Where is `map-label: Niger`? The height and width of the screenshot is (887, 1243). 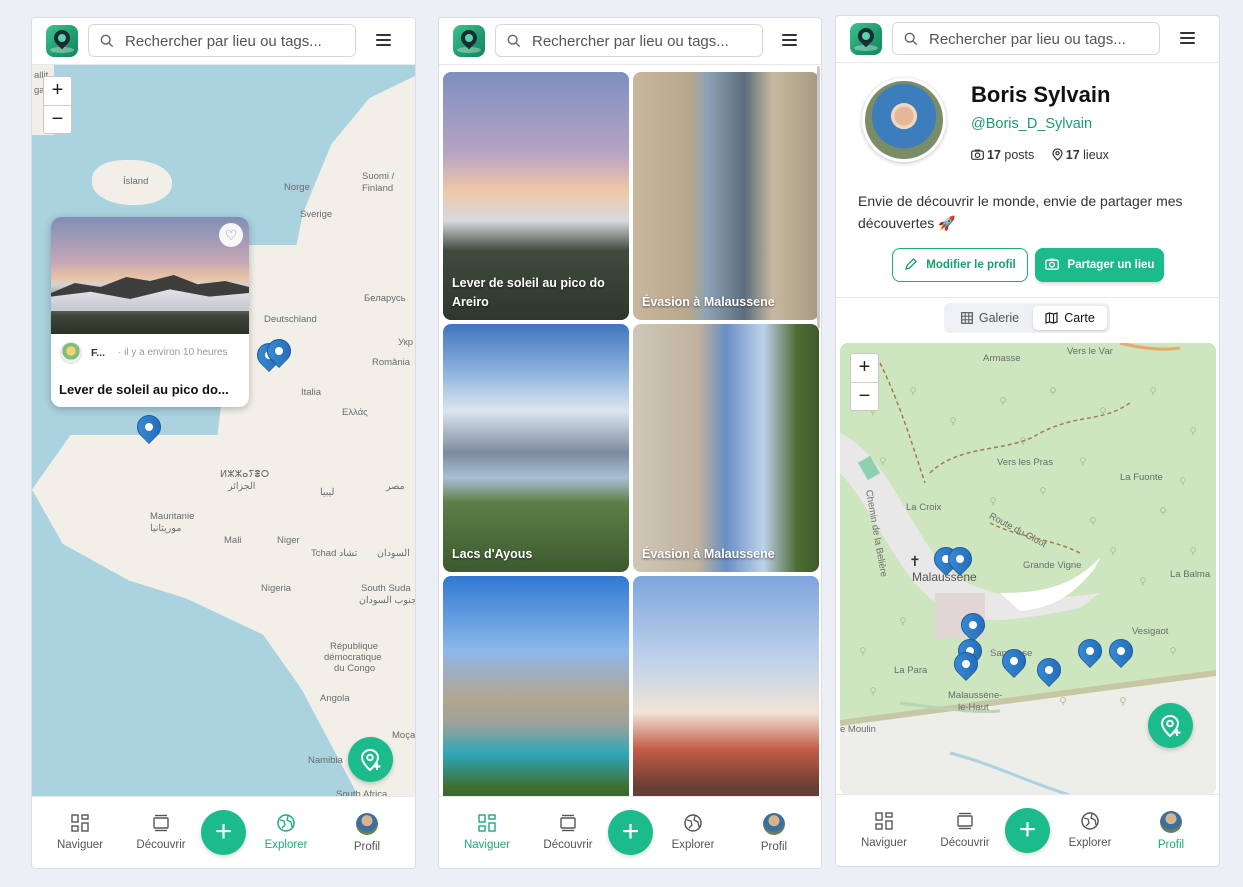
map-label: Niger is located at coordinates (288, 540).